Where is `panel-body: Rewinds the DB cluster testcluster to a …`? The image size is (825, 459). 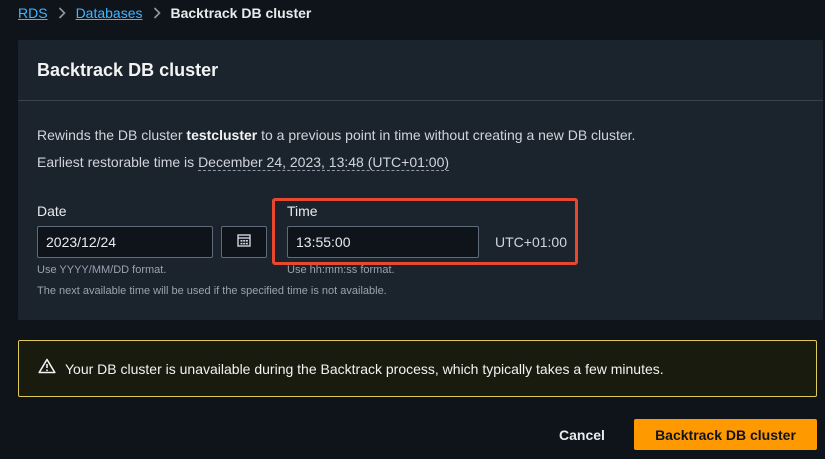
panel-body: Rewinds the DB cluster testcluster to a … is located at coordinates (420, 136).